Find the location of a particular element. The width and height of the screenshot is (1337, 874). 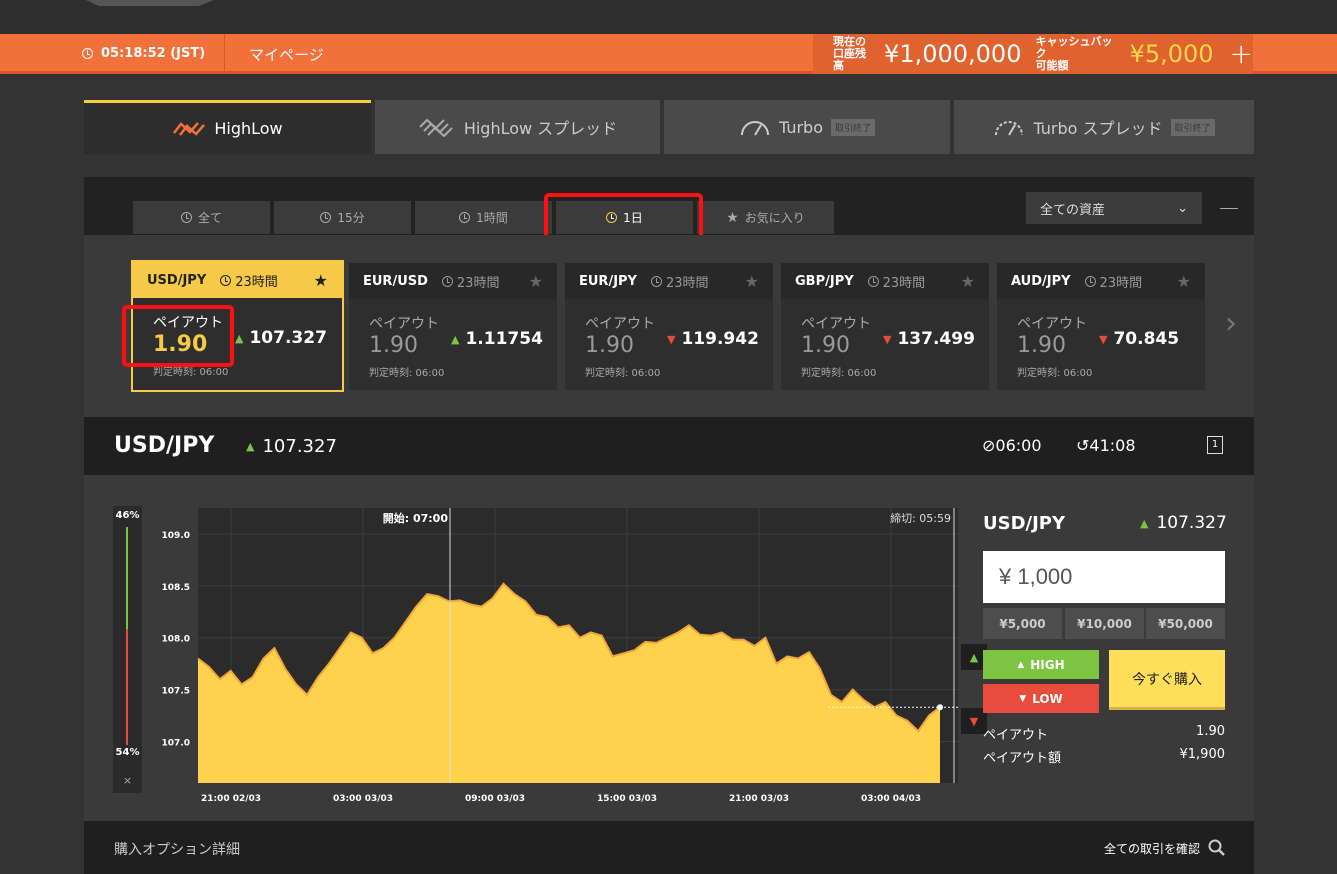

plus-icon: + is located at coordinates (1241, 54).